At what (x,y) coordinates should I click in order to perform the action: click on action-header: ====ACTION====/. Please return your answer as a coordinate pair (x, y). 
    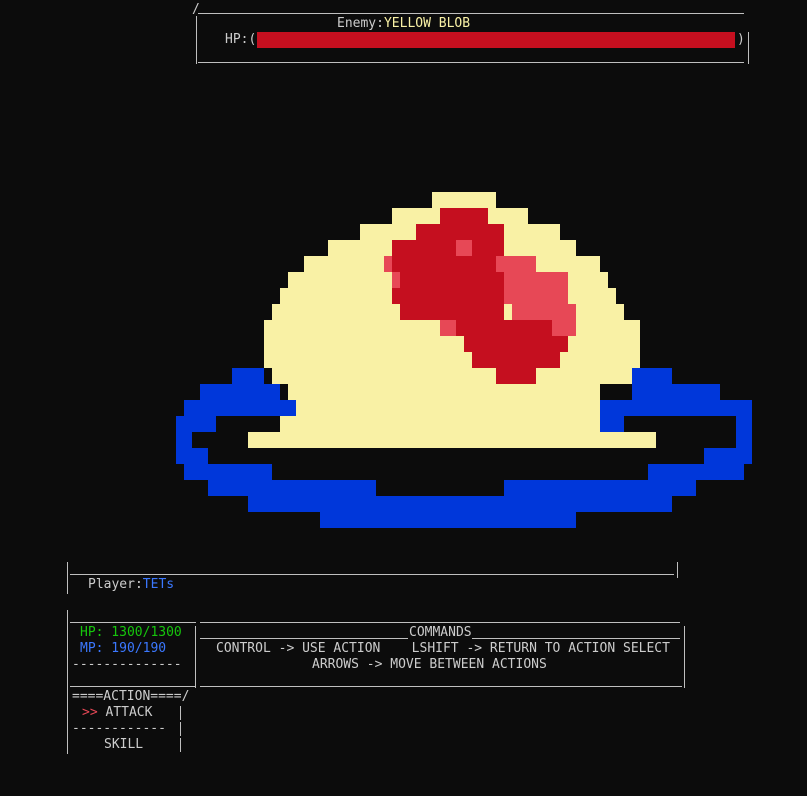
    Looking at the image, I should click on (131, 696).